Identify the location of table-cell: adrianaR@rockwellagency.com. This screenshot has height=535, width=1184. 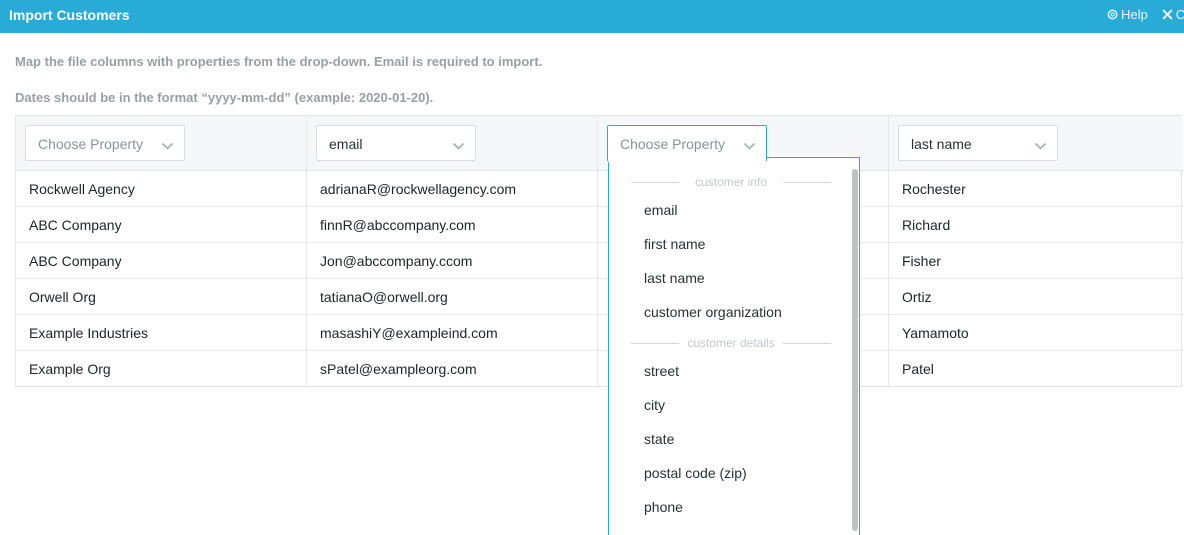
(452, 189).